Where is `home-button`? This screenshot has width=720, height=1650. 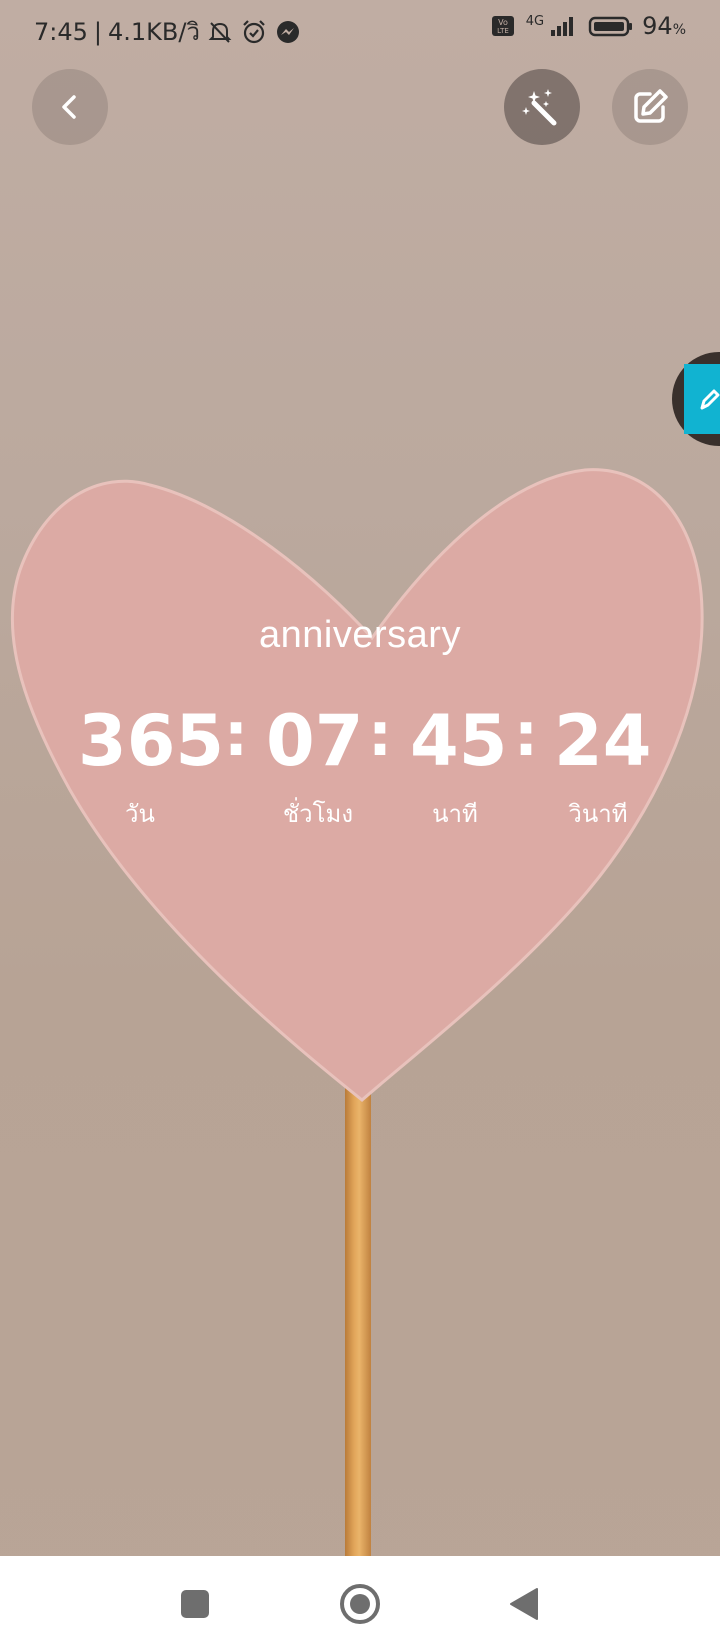 home-button is located at coordinates (360, 1604).